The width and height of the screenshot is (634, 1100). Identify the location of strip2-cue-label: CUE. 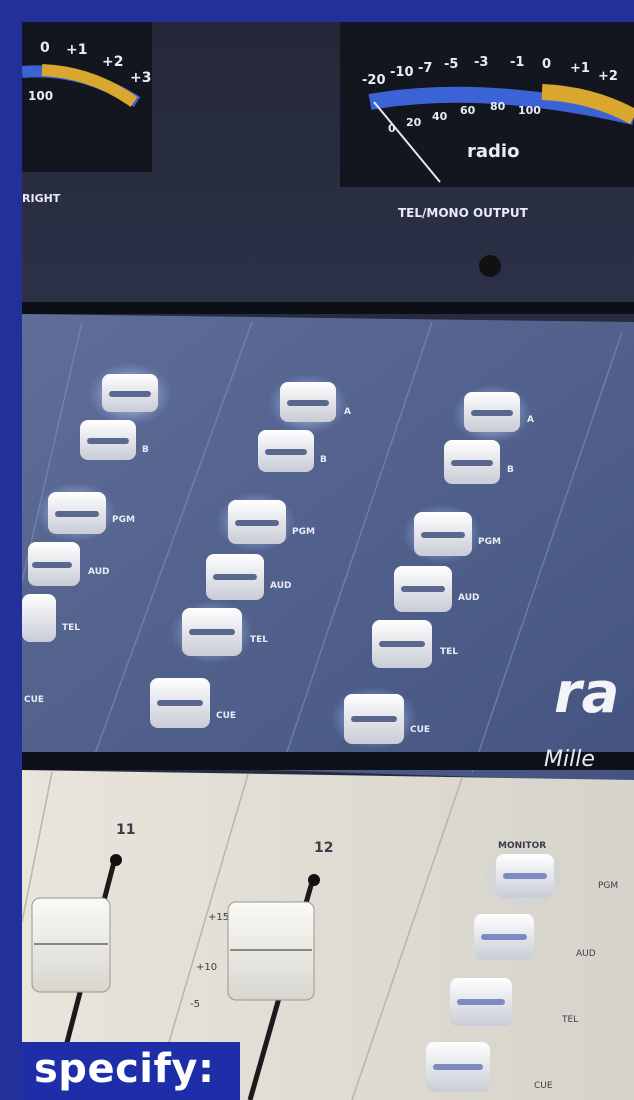
(226, 716).